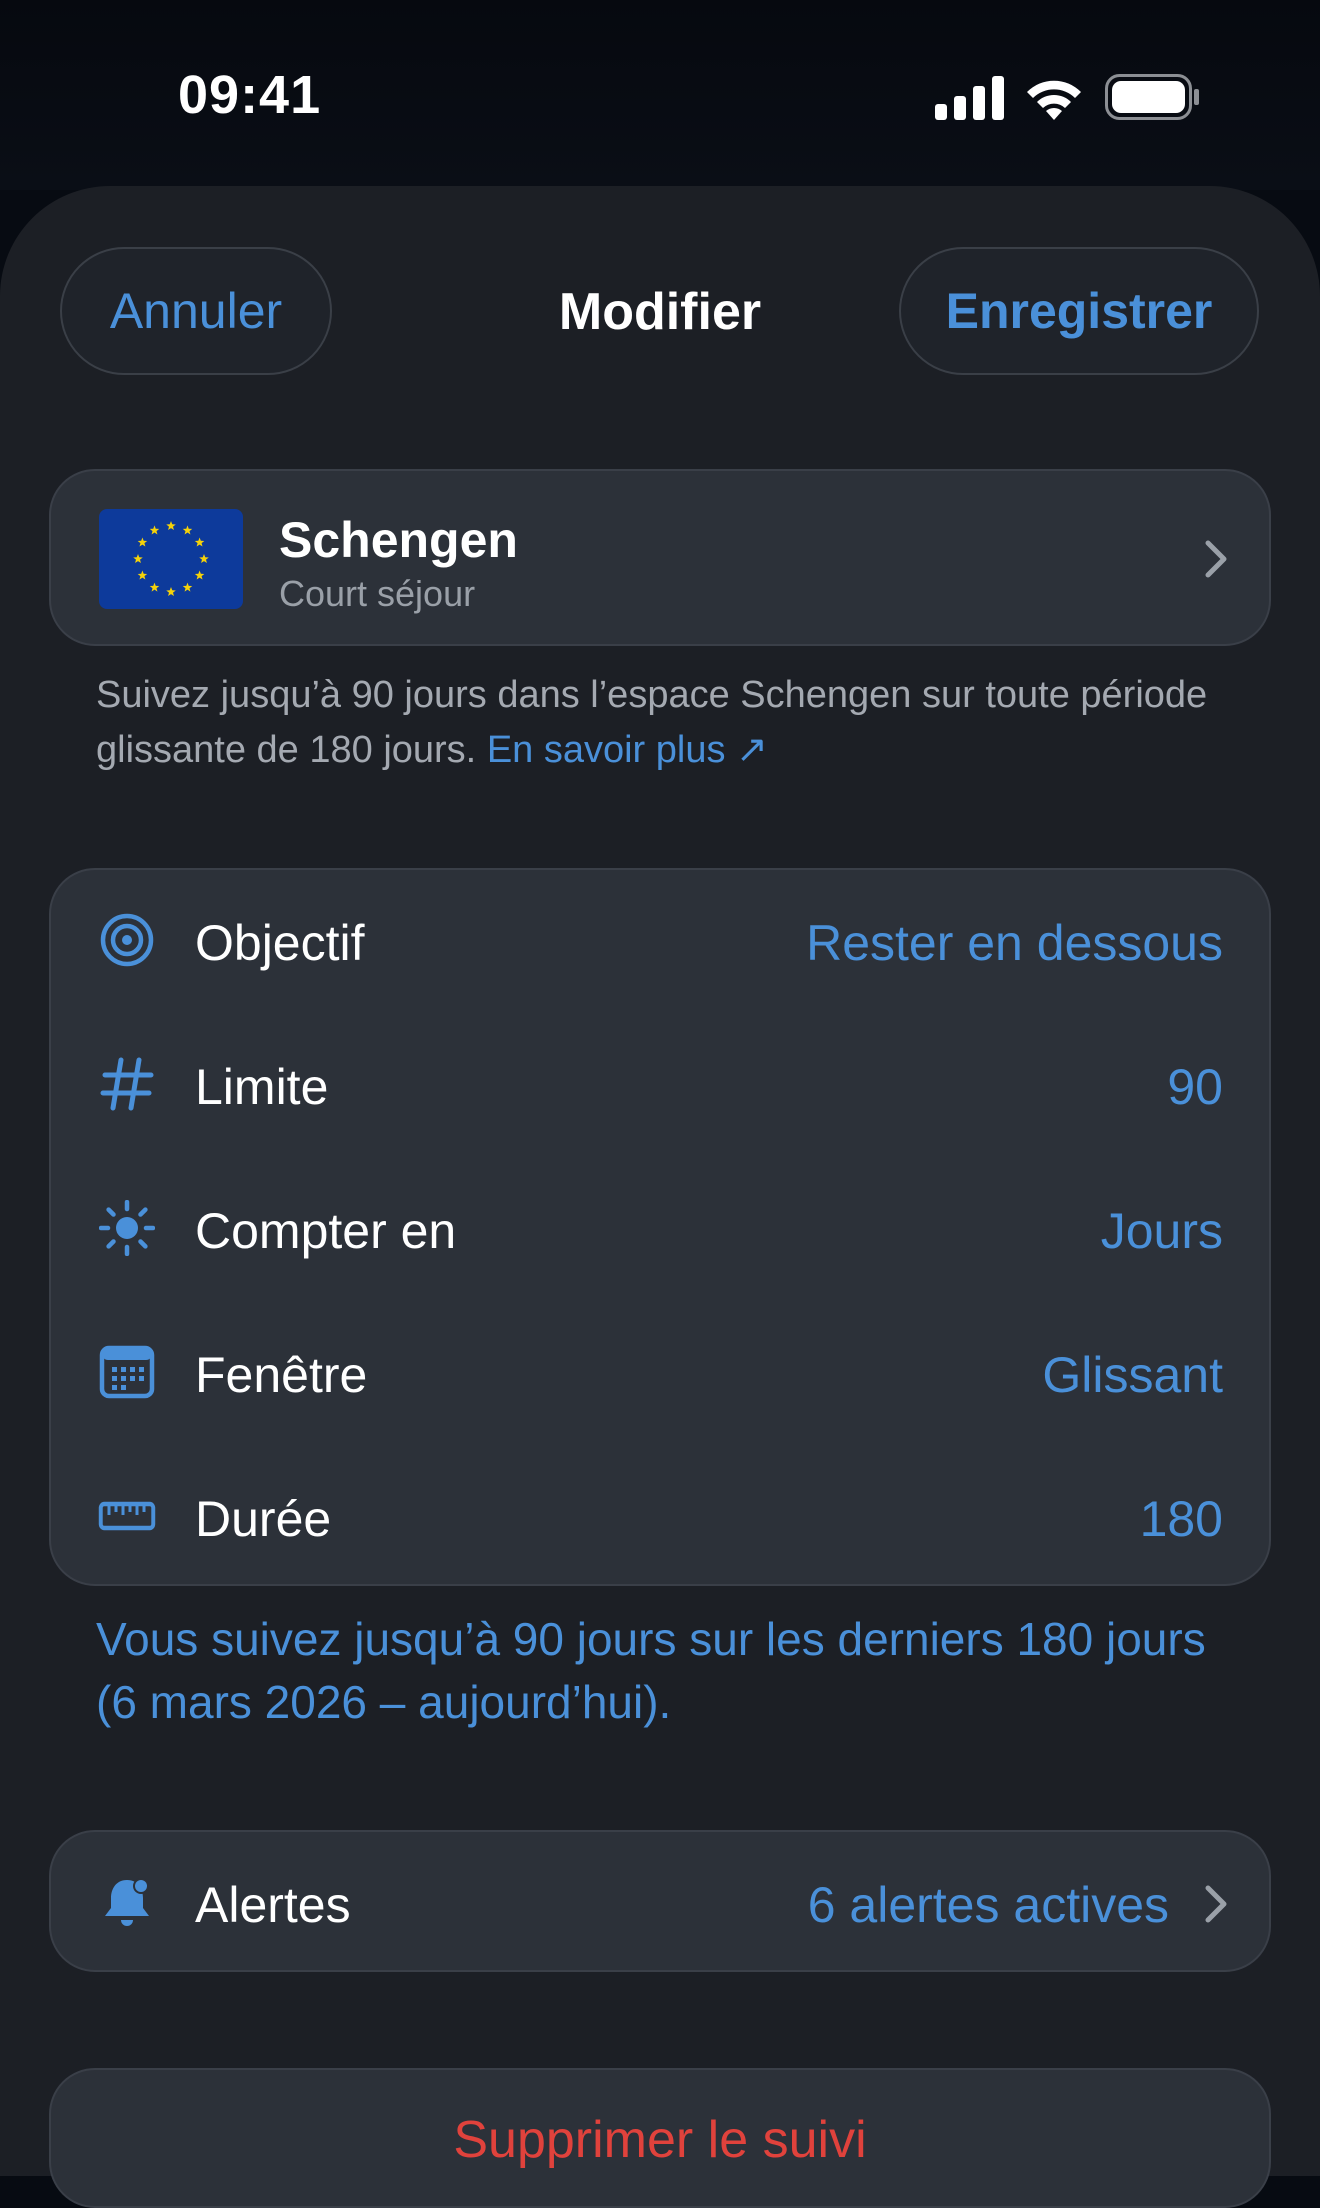 The image size is (1320, 2208). Describe the element at coordinates (1054, 100) in the screenshot. I see `wifi-icon` at that location.